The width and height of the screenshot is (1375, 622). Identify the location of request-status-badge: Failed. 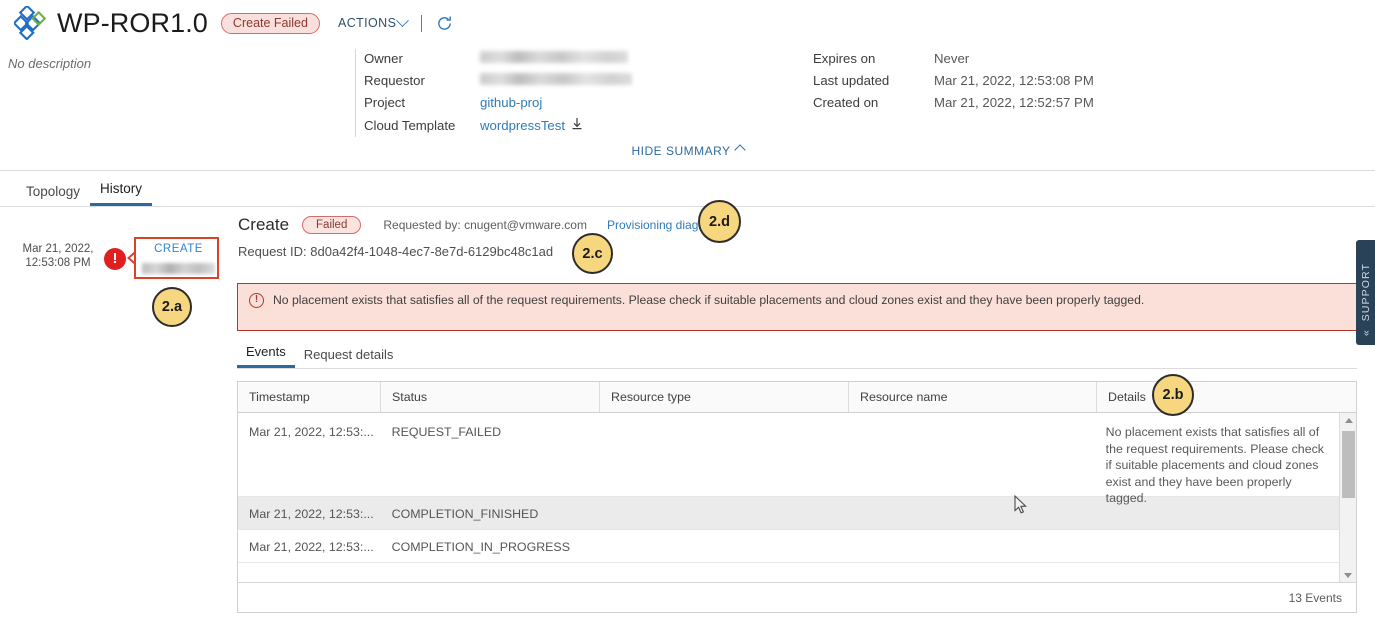
(332, 225).